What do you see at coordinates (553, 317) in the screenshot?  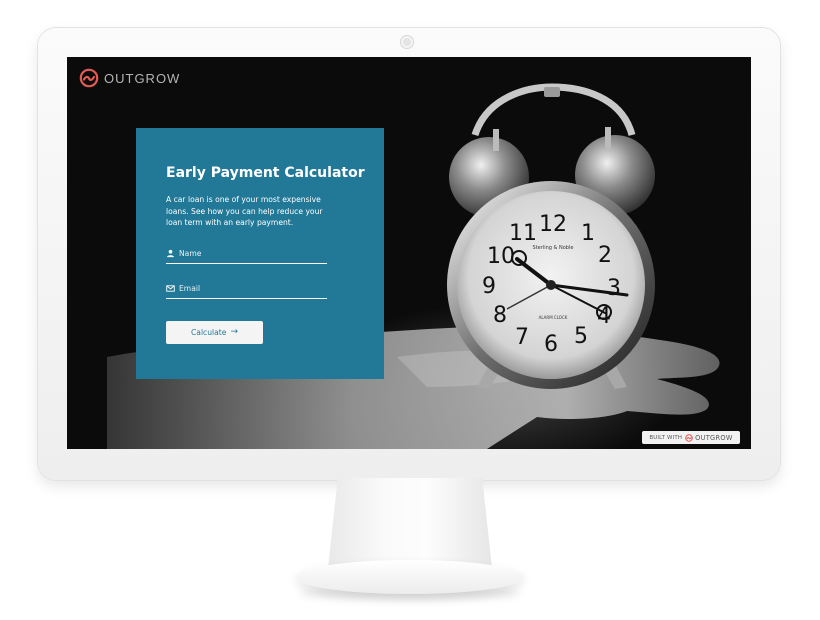 I see `clock-sub-text: ALARM CLOCK` at bounding box center [553, 317].